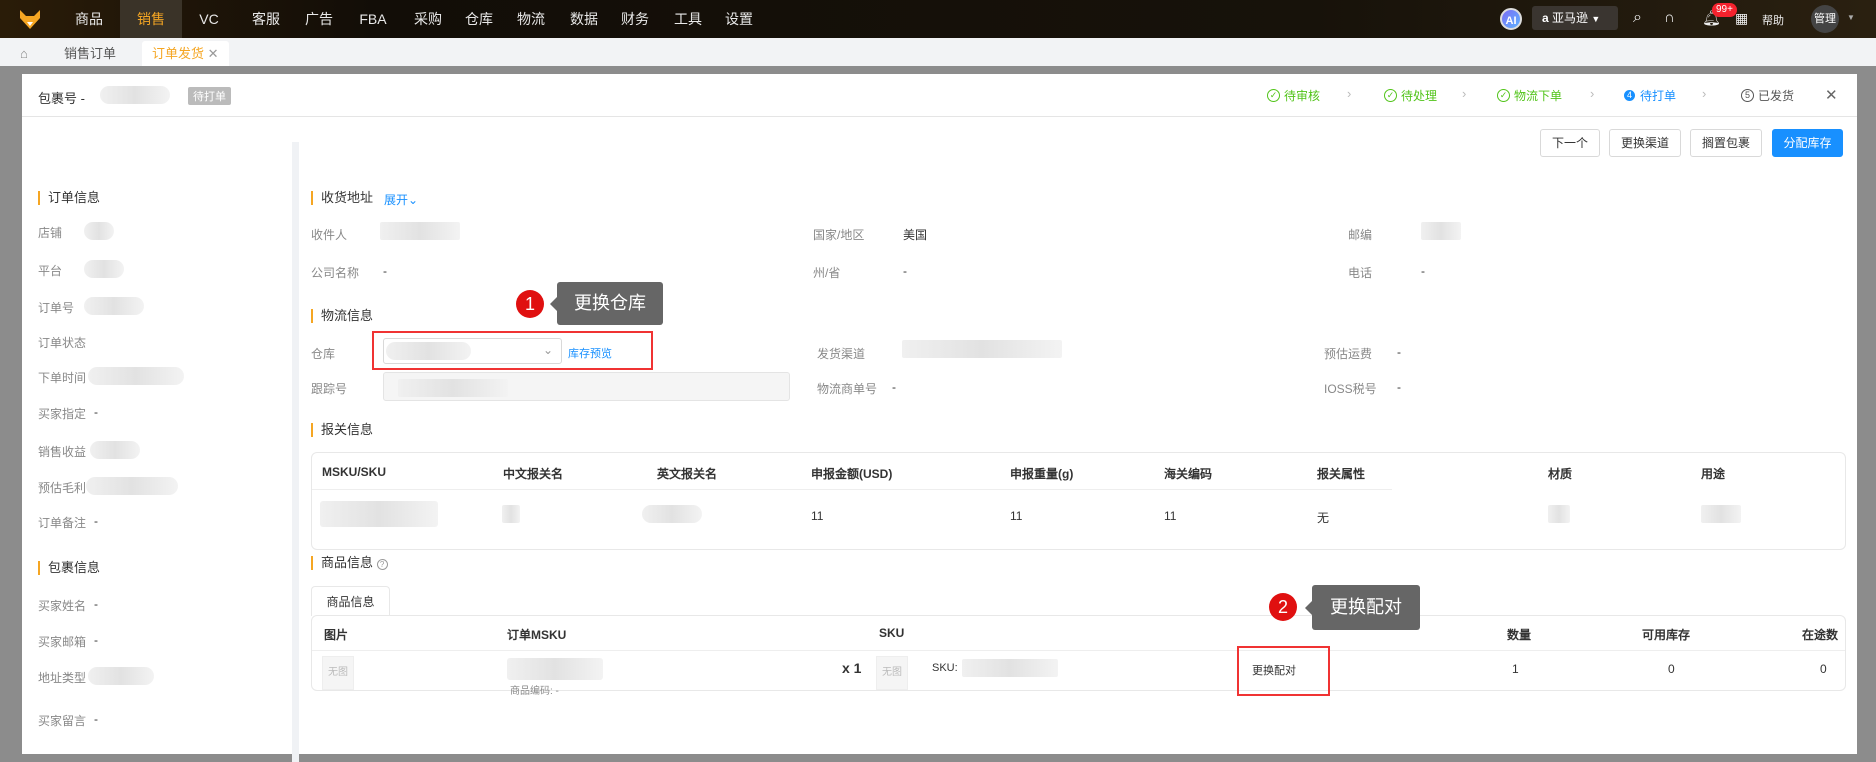 The width and height of the screenshot is (1876, 762). I want to click on change-channel-button: 更换渠道, so click(1645, 143).